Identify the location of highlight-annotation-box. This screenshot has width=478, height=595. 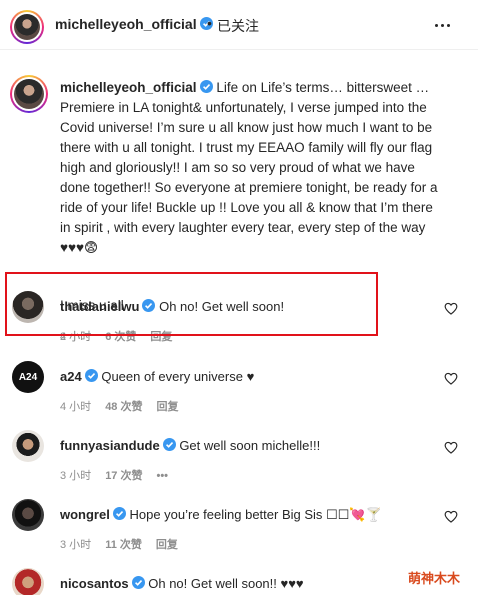
(191, 304).